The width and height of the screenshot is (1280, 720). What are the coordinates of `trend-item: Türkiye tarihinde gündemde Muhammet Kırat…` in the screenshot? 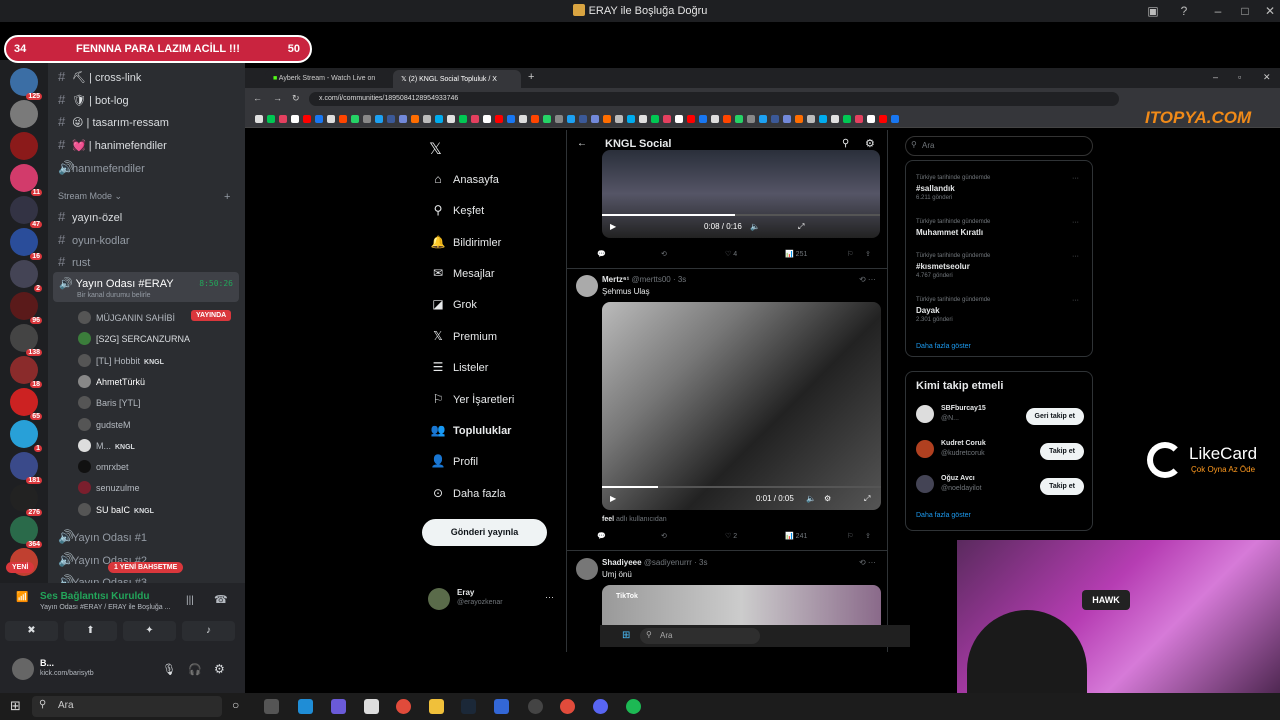 It's located at (953, 228).